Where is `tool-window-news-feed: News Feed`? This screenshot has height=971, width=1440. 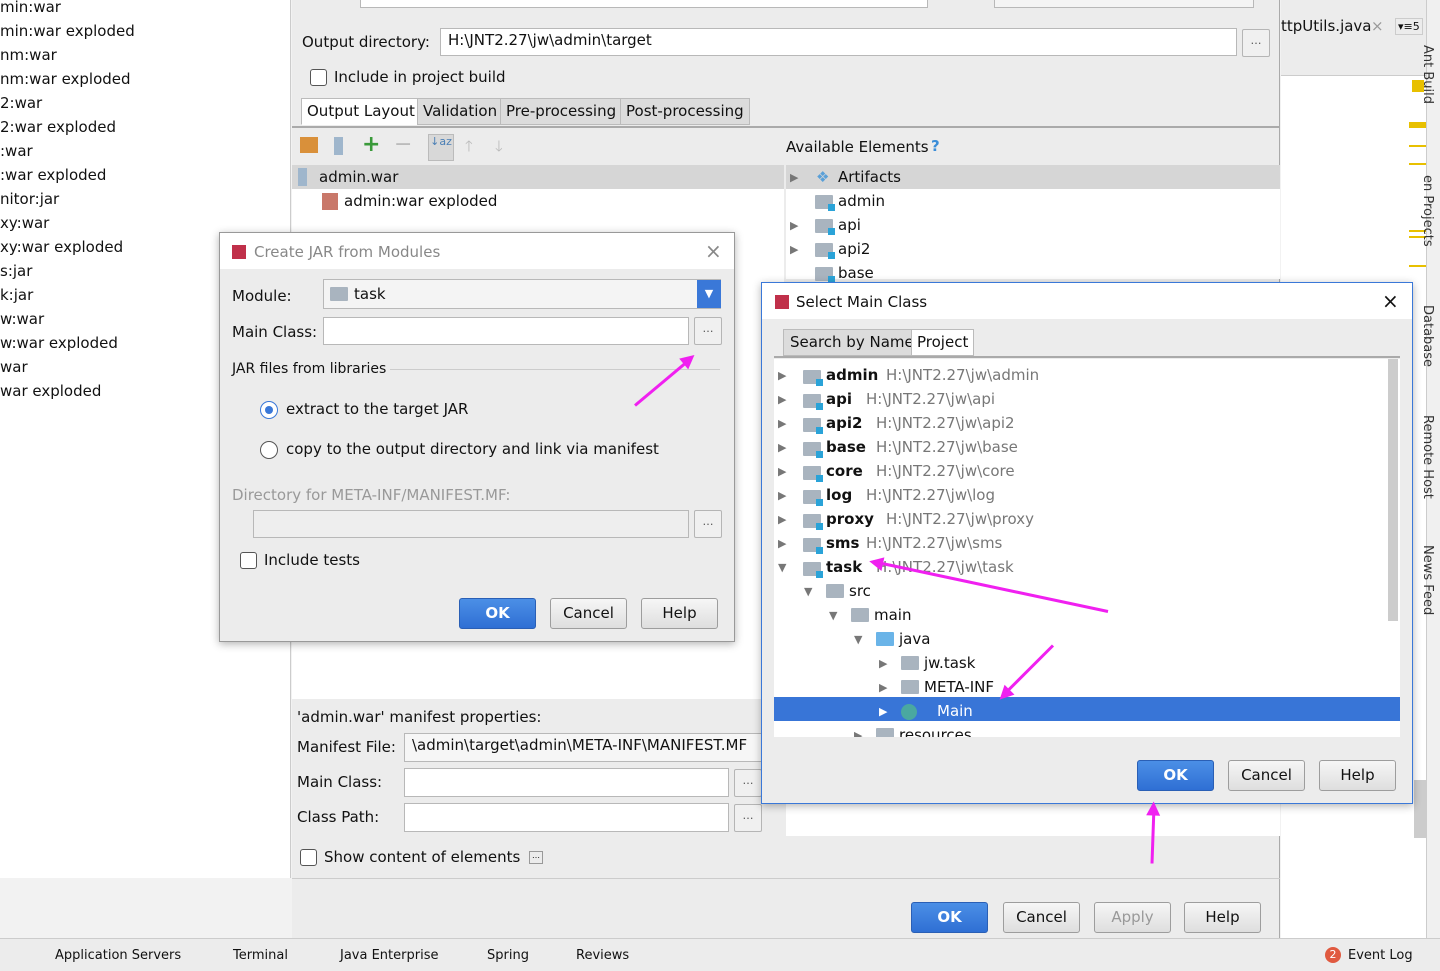
tool-window-news-feed: News Feed is located at coordinates (1427, 580).